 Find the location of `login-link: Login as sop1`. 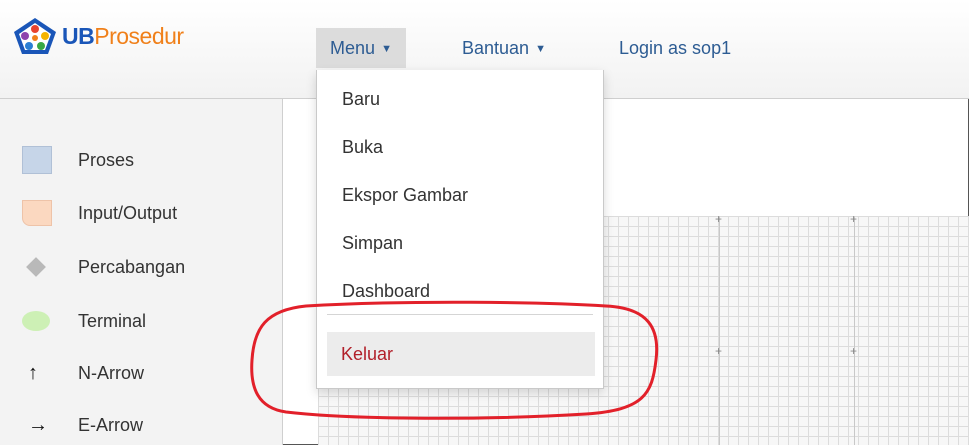

login-link: Login as sop1 is located at coordinates (675, 48).